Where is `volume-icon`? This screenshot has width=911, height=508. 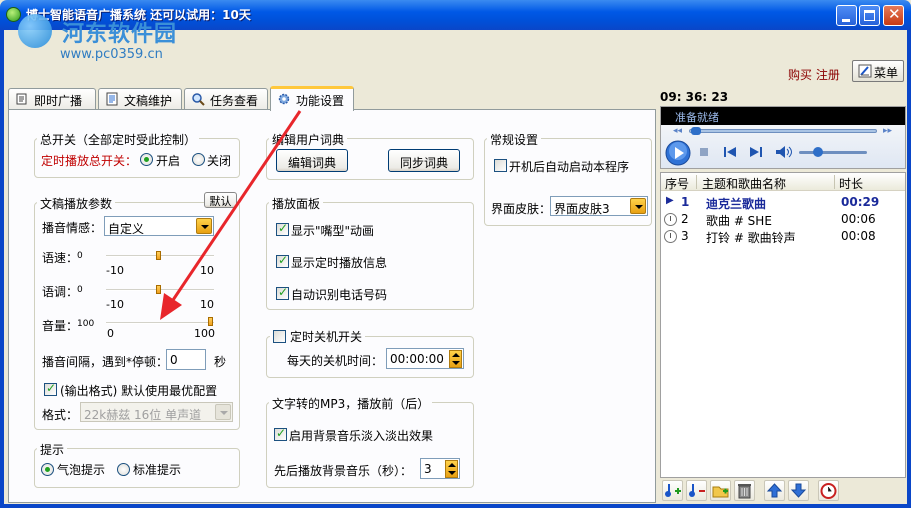
volume-icon is located at coordinates (784, 152).